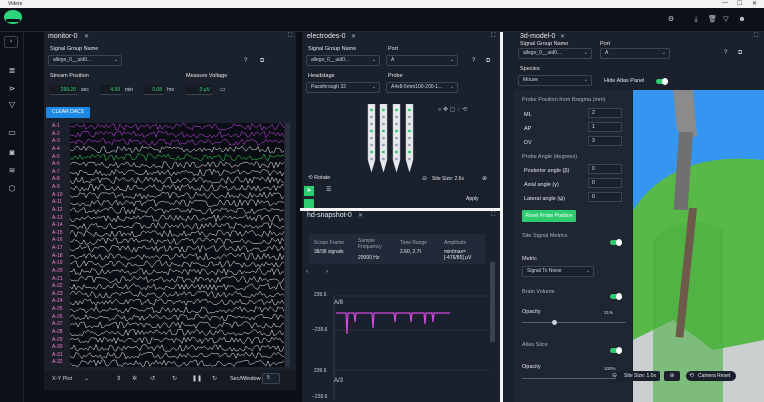 The height and width of the screenshot is (402, 764). Describe the element at coordinates (328, 189) in the screenshot. I see `list-settings-icon: ☰` at that location.